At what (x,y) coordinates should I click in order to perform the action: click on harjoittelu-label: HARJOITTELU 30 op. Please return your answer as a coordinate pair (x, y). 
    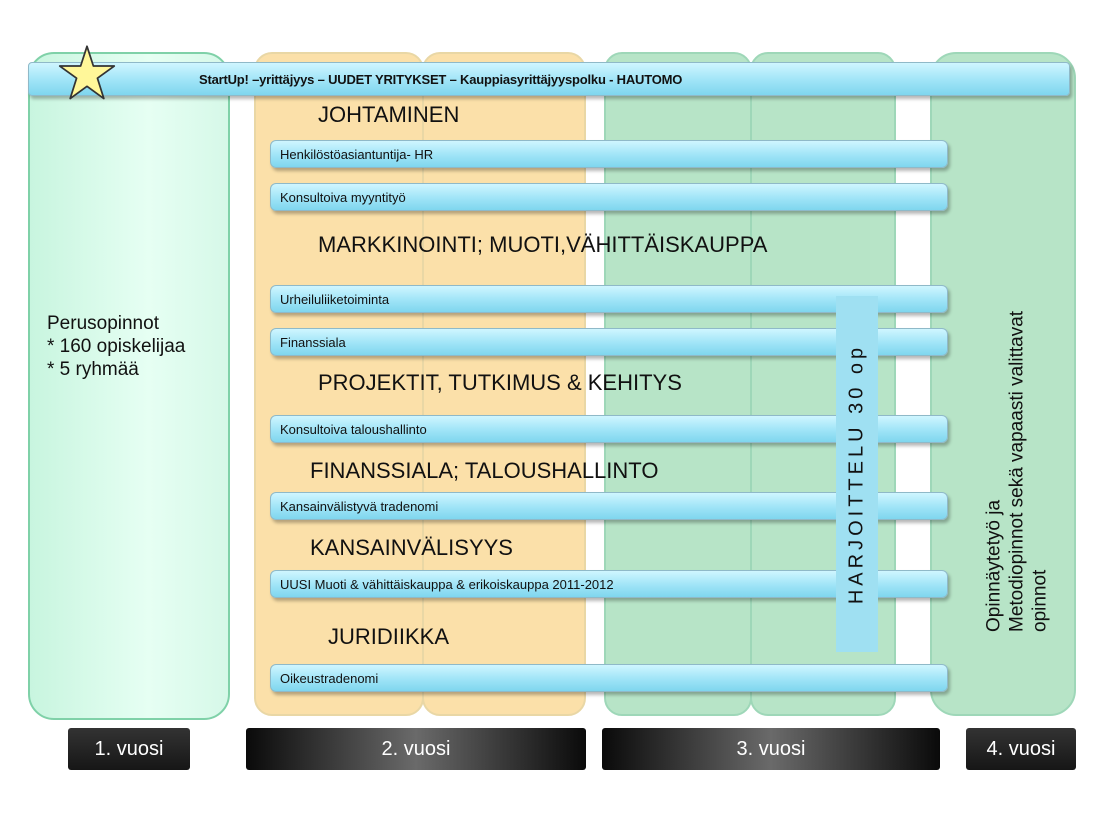
    Looking at the image, I should click on (856, 474).